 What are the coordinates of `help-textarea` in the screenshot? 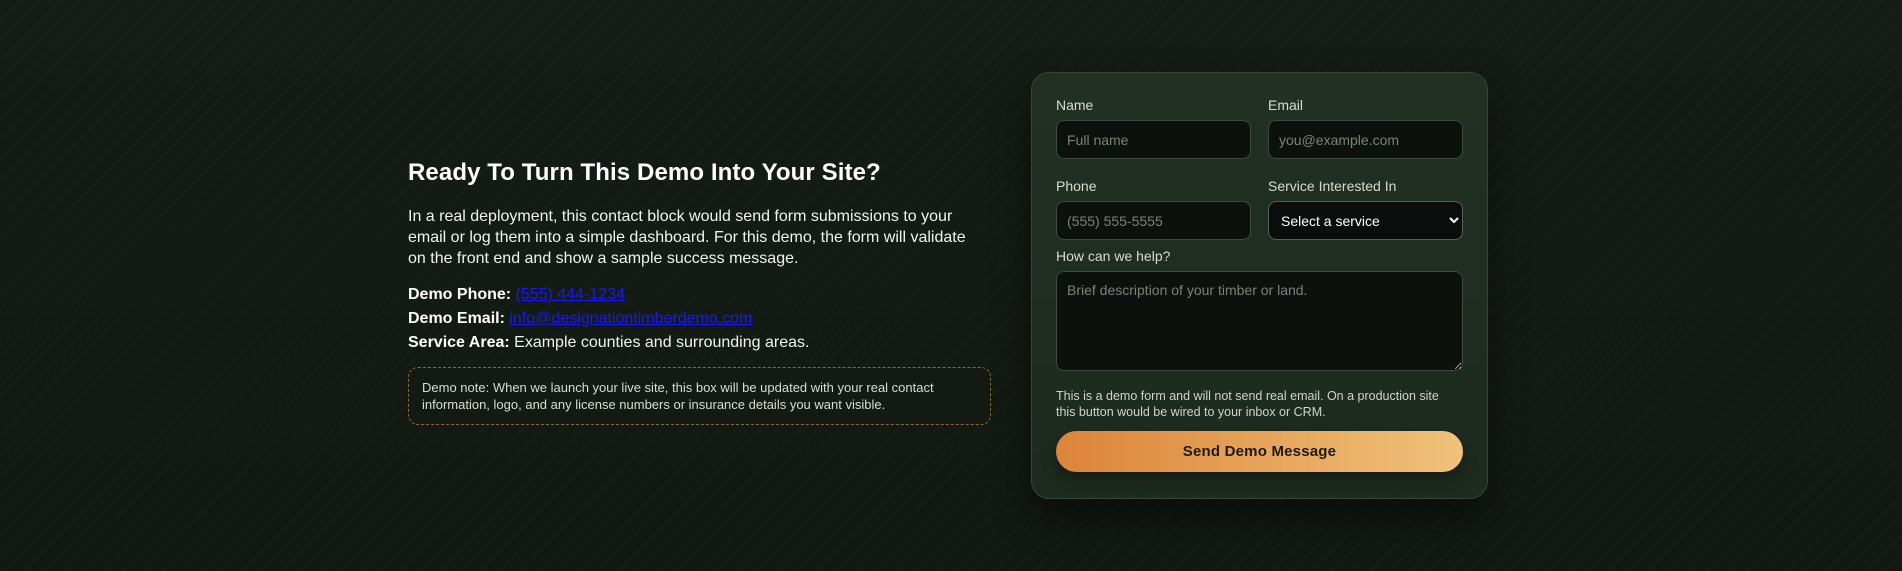 It's located at (1259, 321).